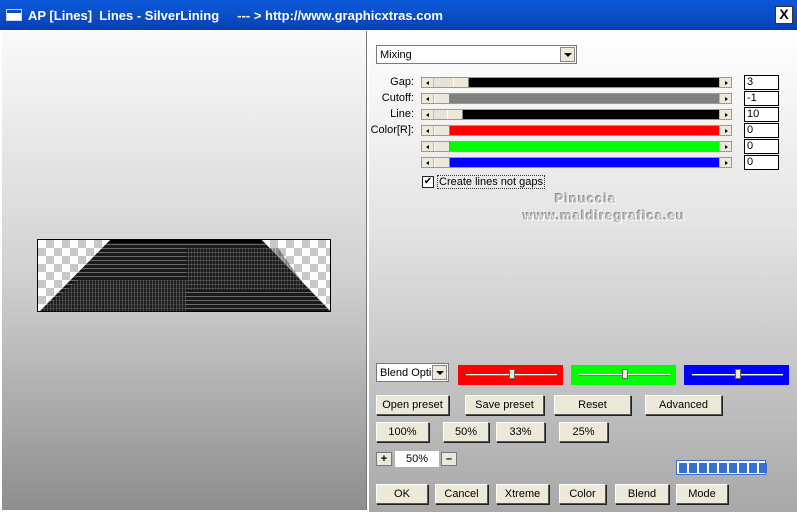  Describe the element at coordinates (402, 114) in the screenshot. I see `slider-label: Line:` at that location.